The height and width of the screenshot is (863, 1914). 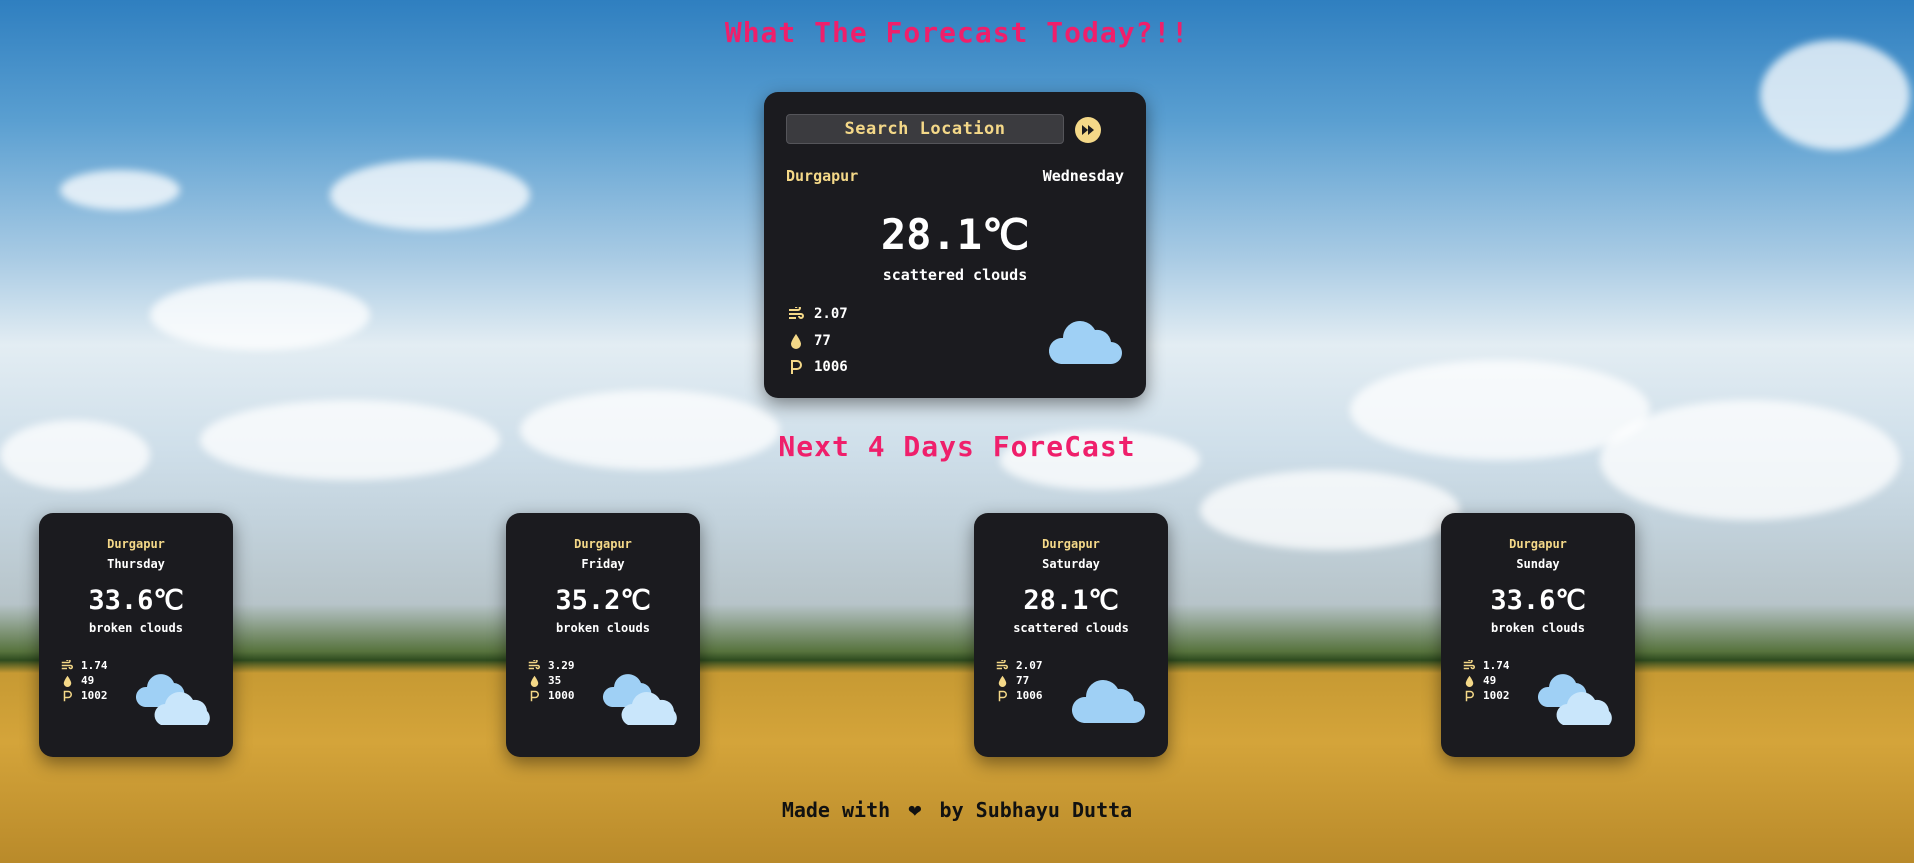 What do you see at coordinates (1071, 564) in the screenshot?
I see `forecast-day: Saturday` at bounding box center [1071, 564].